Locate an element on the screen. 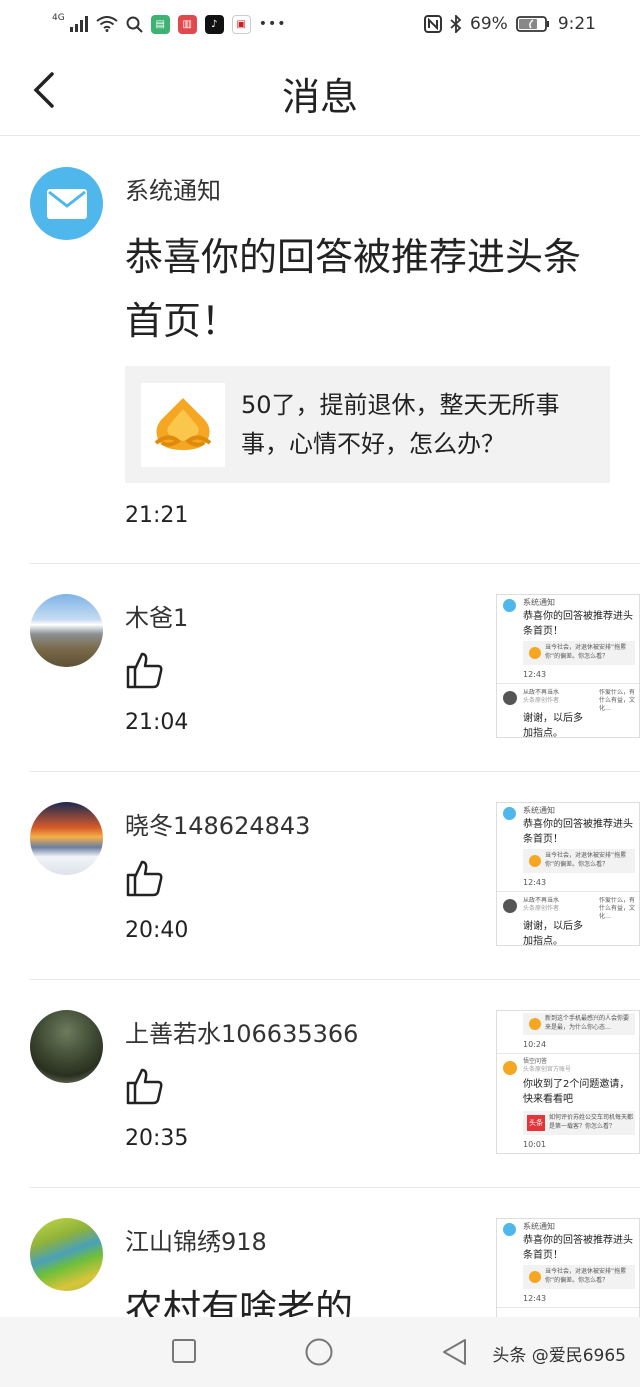 This screenshot has height=1387, width=640. recent-apps-icon is located at coordinates (184, 1351).